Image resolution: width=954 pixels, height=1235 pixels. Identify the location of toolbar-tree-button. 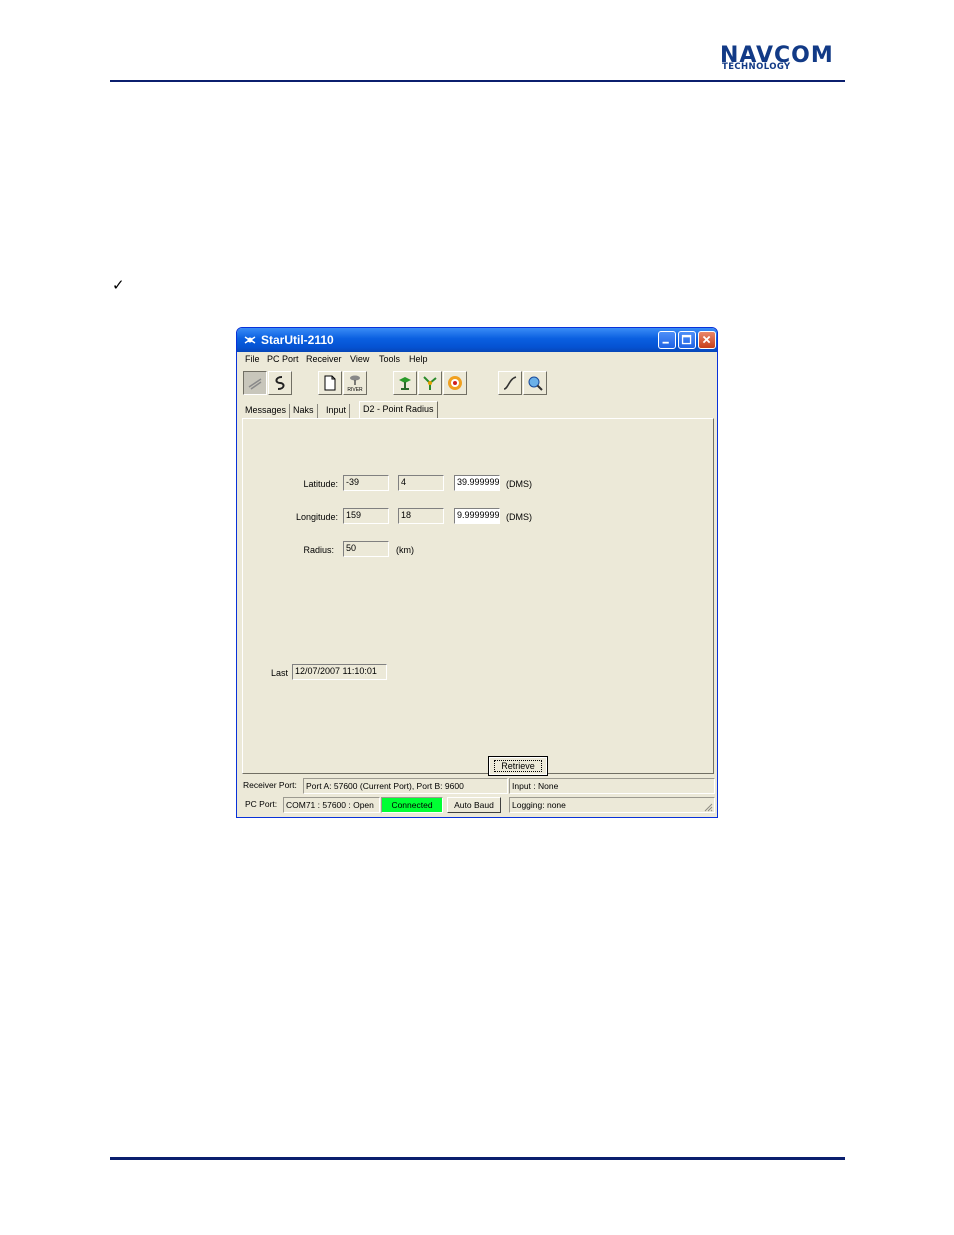
(405, 383).